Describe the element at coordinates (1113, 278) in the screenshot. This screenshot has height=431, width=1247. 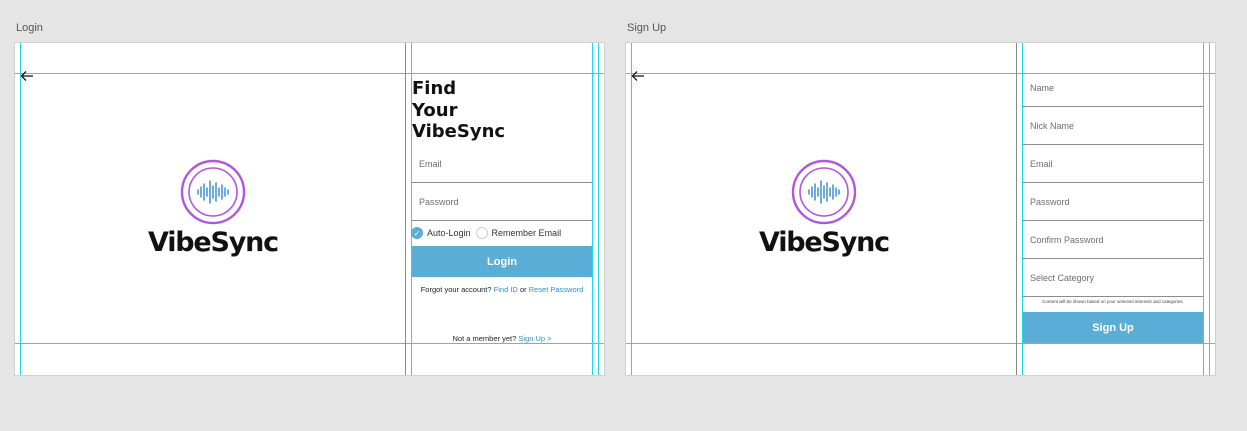
I see `category-select: Select Category` at that location.